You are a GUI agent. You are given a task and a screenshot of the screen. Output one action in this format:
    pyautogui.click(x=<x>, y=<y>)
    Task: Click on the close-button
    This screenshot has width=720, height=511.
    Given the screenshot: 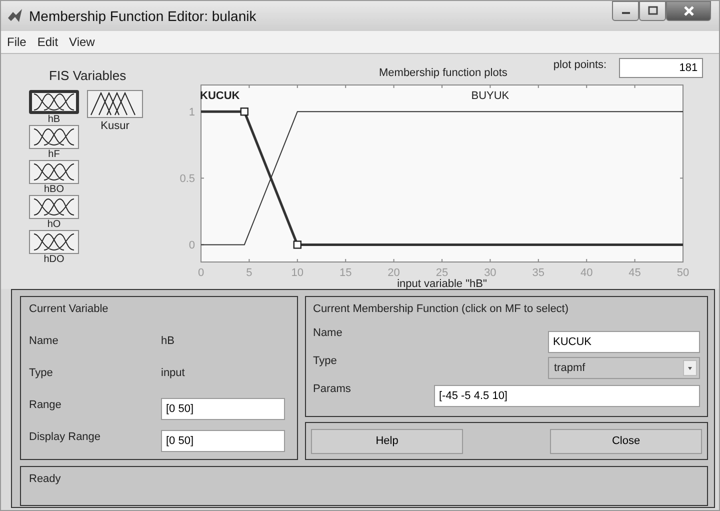 What is the action you would take?
    pyautogui.click(x=688, y=11)
    